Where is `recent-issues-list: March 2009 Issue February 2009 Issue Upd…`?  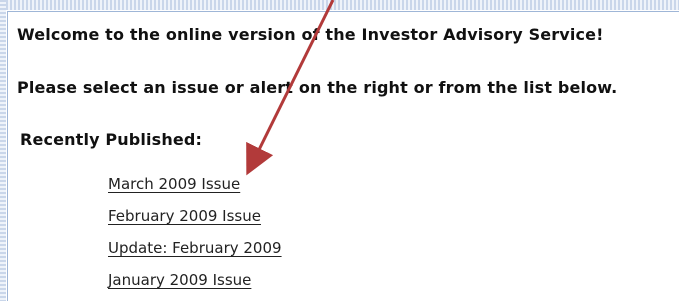
recent-issues-list: March 2009 Issue February 2009 Issue Upd… is located at coordinates (195, 236).